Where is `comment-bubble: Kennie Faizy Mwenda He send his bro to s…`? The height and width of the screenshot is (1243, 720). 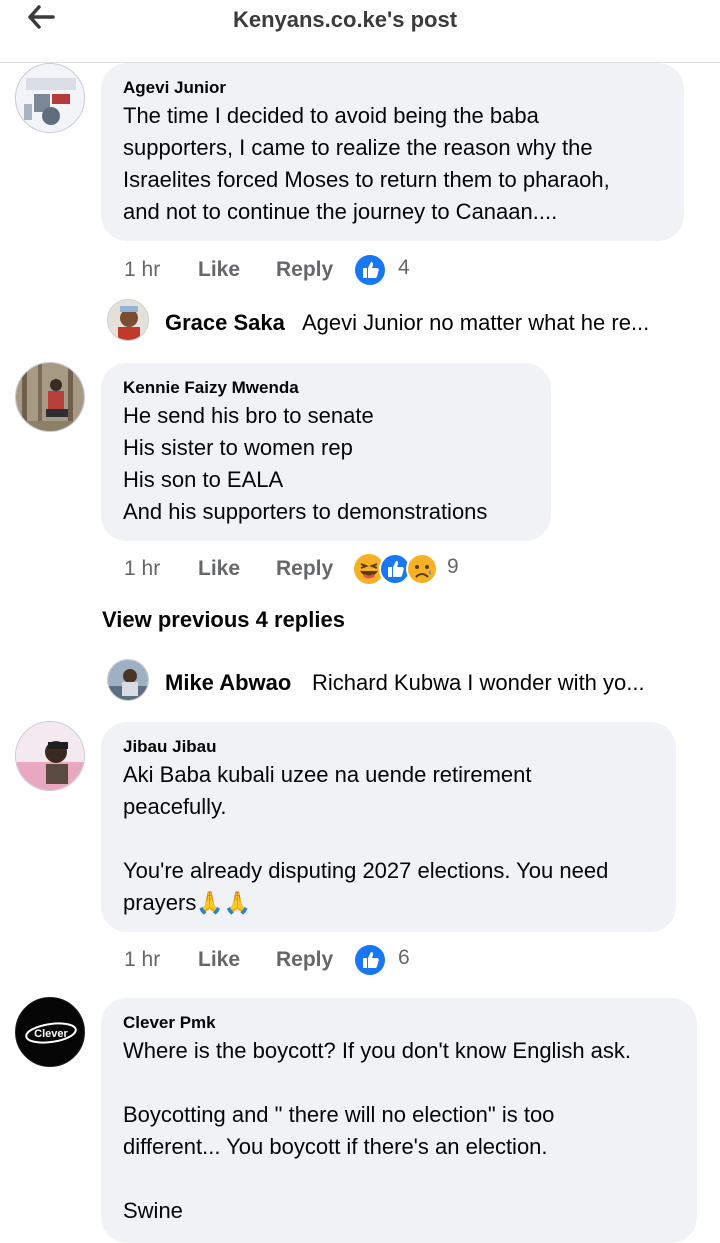
comment-bubble: Kennie Faizy Mwenda He send his bro to s… is located at coordinates (326, 452).